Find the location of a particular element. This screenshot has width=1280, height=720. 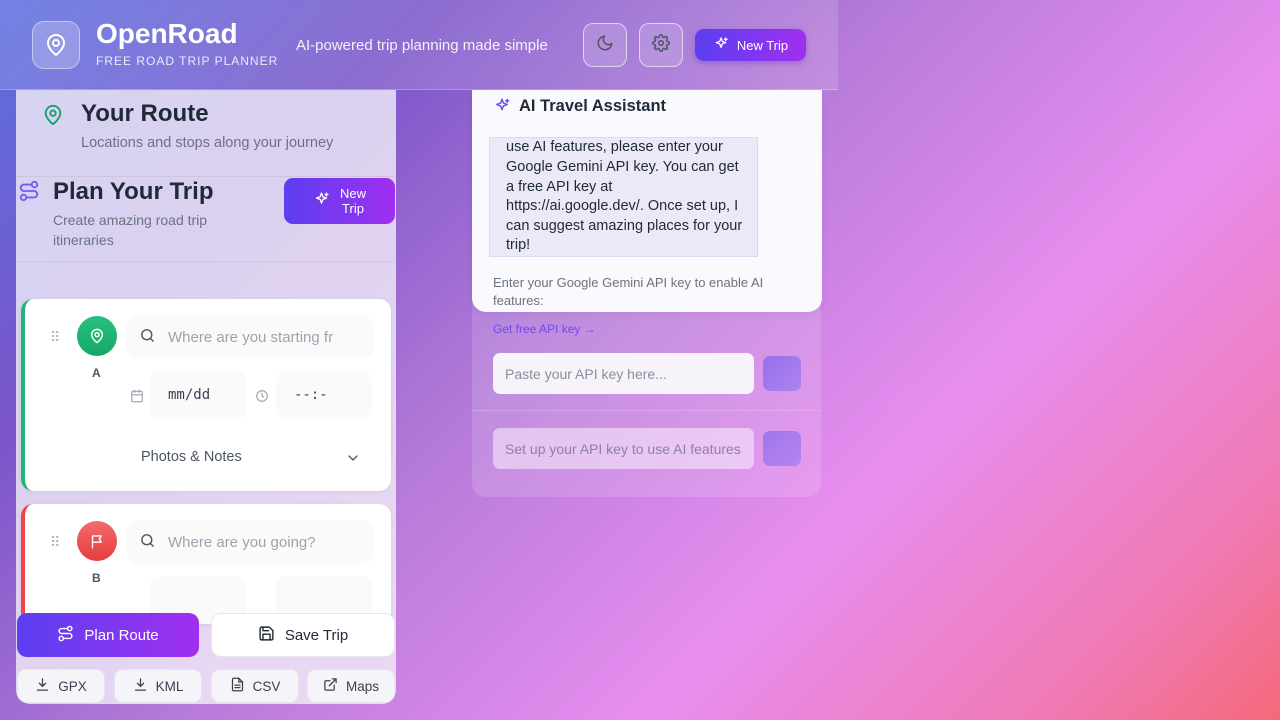

plan-new-trip-button: New Trip is located at coordinates (339, 201).